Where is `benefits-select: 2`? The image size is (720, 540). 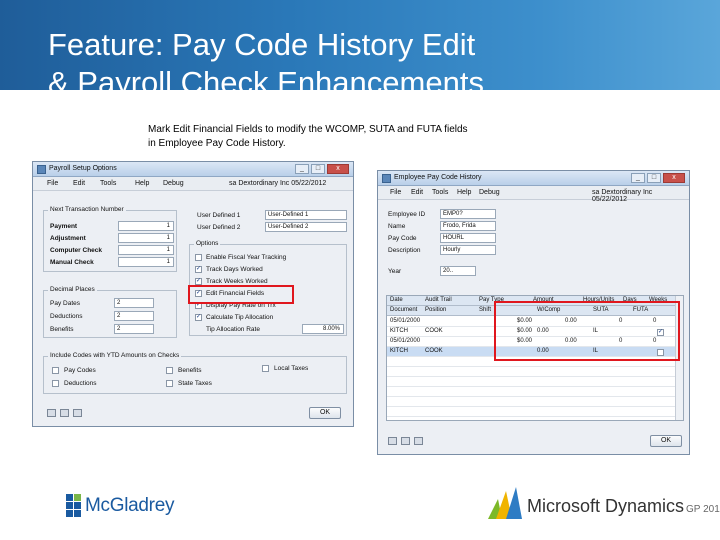 benefits-select: 2 is located at coordinates (134, 329).